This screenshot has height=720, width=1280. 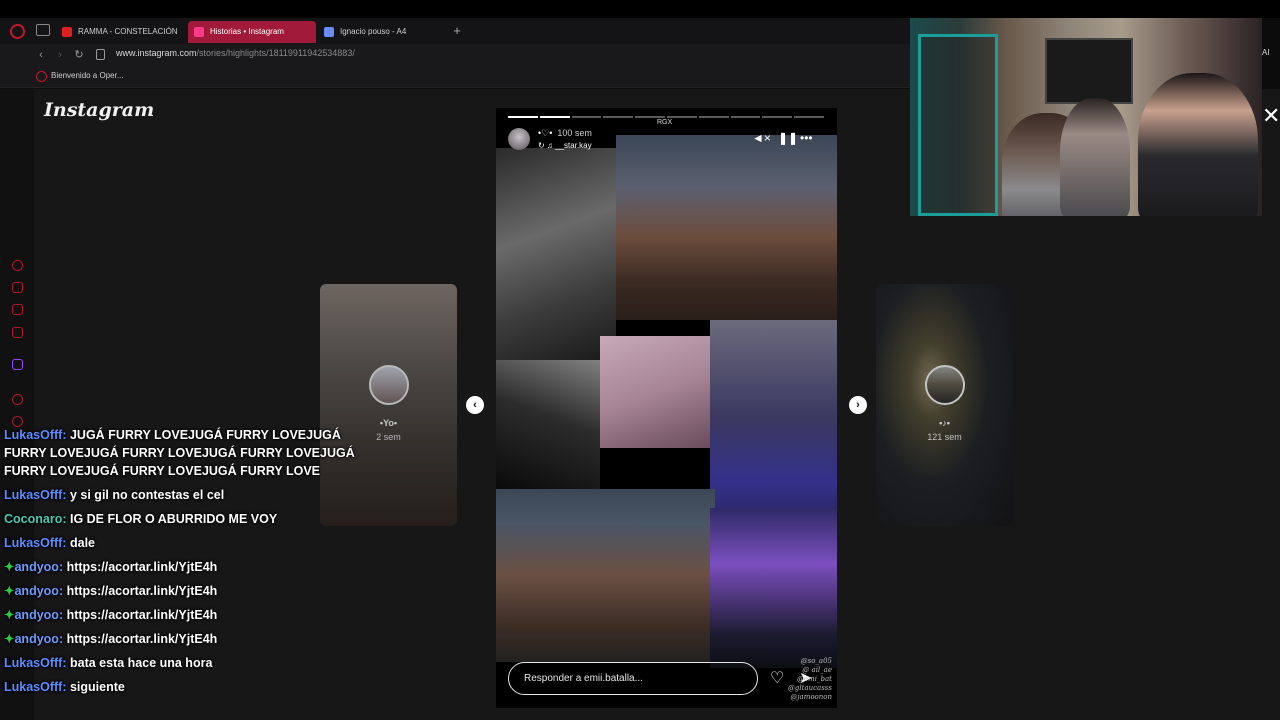 I want to click on ai-sidebar-button: AI, so click(x=1266, y=52).